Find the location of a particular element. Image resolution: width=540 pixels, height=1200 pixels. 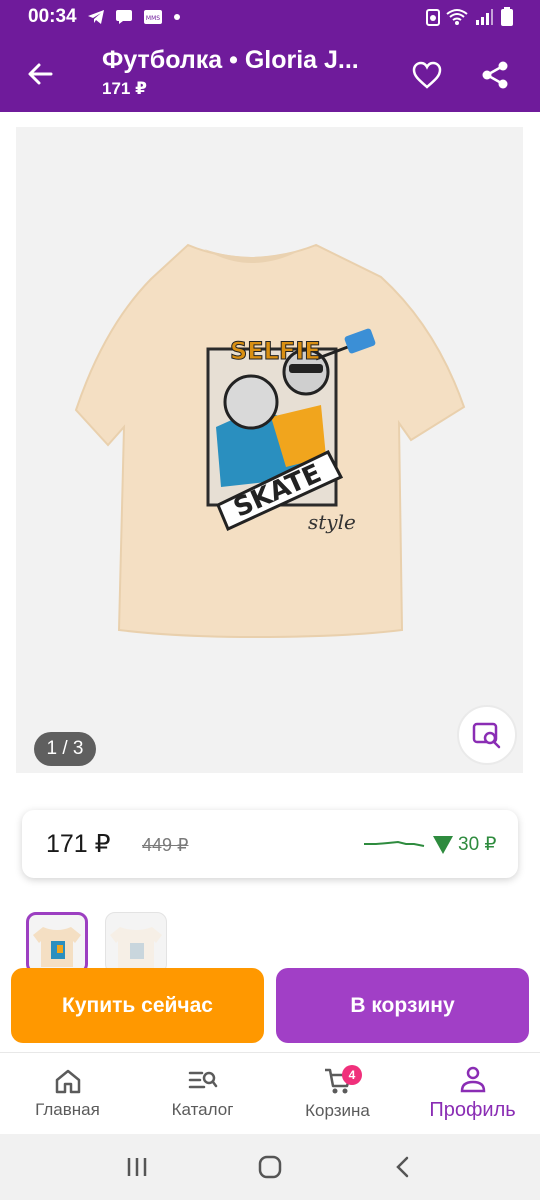

recent-apps-icon is located at coordinates (136, 1167).